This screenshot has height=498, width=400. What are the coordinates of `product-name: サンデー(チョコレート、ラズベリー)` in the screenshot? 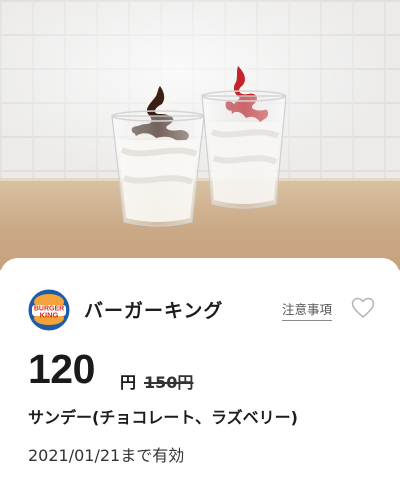 It's located at (163, 417).